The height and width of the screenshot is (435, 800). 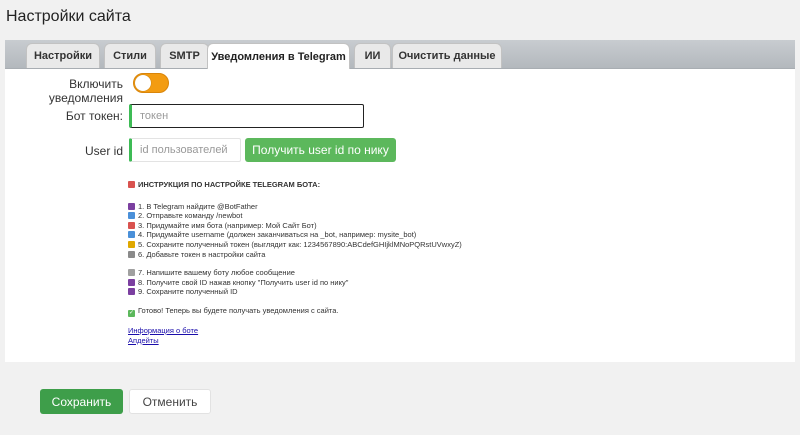 I want to click on toggle-knob, so click(x=143, y=83).